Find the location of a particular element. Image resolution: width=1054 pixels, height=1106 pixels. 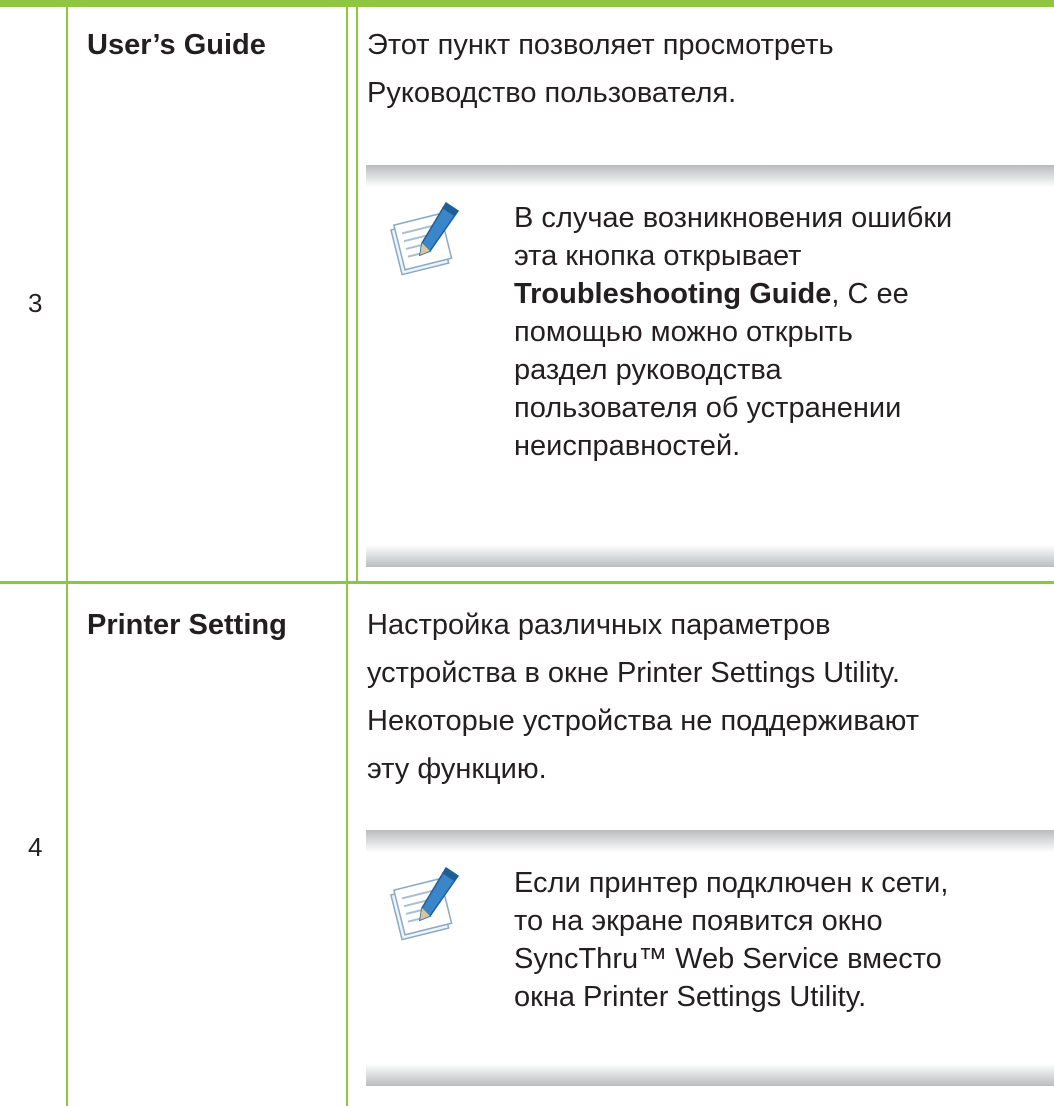

note-line: то на экране появится окно is located at coordinates (698, 921).